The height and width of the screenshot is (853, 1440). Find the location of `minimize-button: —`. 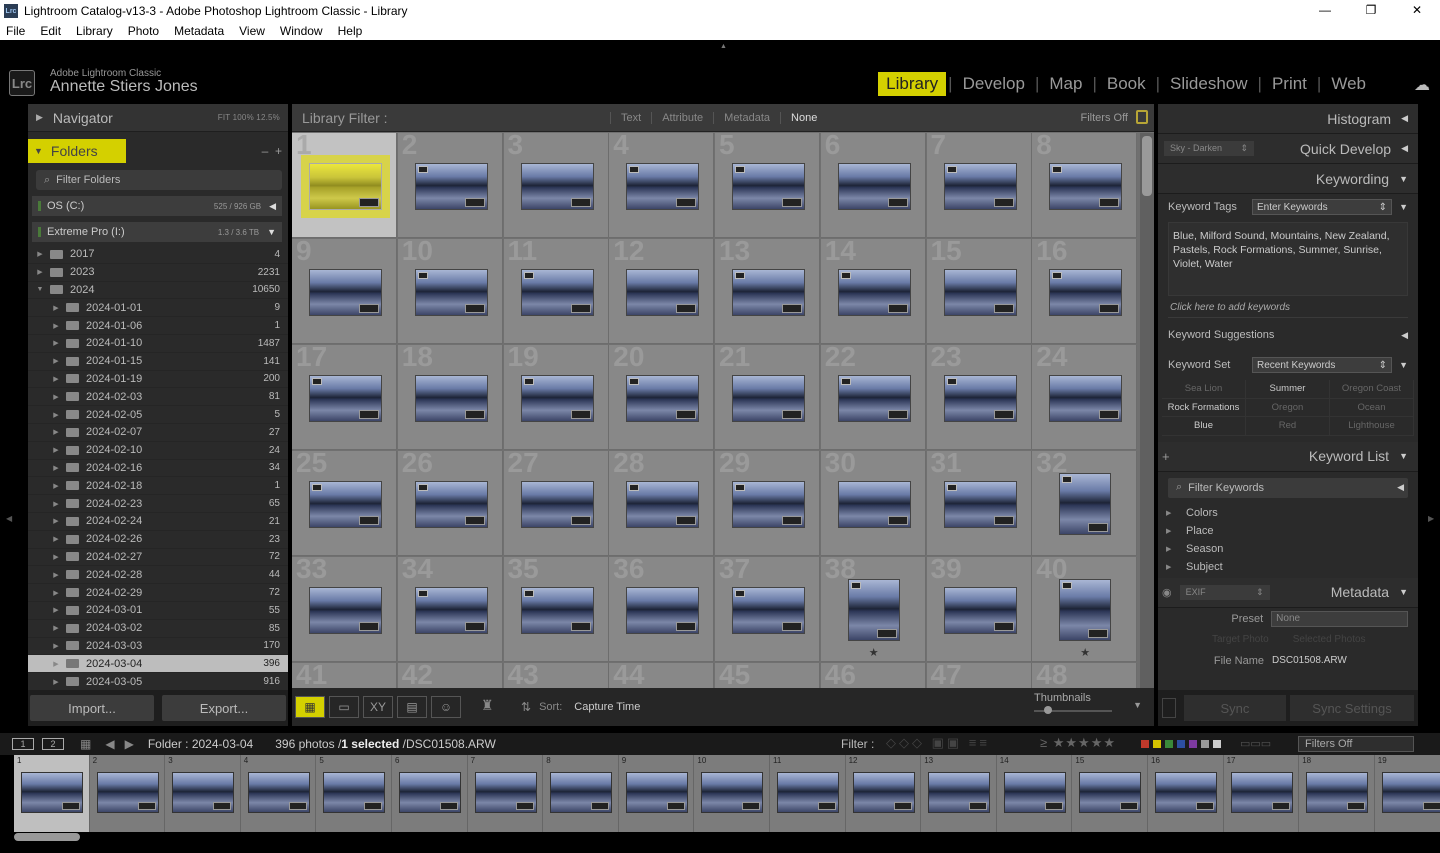

minimize-button: — is located at coordinates (1325, 11).